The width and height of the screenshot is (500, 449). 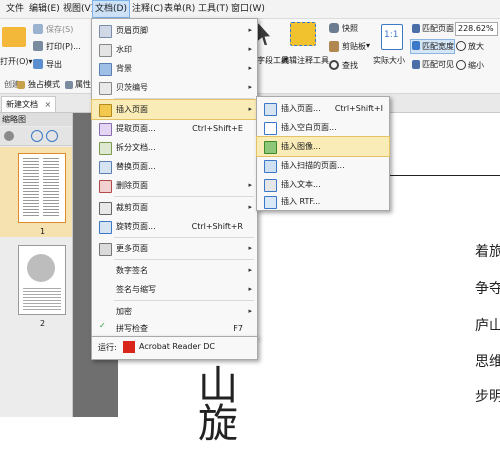 What do you see at coordinates (37, 136) in the screenshot?
I see `zoom-out-thumb-icon` at bounding box center [37, 136].